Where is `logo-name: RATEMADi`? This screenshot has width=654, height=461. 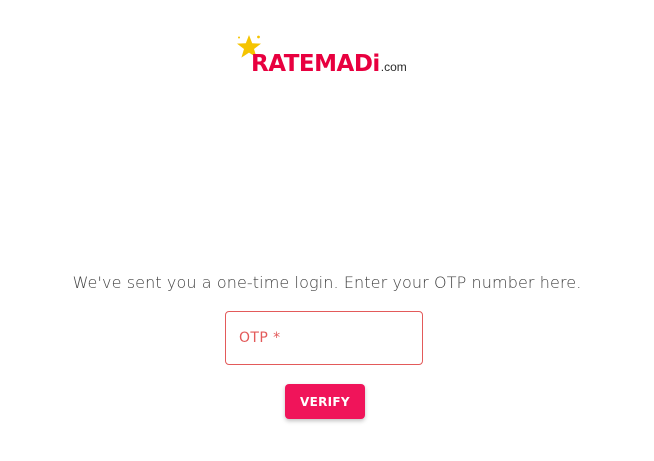
logo-name: RATEMADi is located at coordinates (315, 64).